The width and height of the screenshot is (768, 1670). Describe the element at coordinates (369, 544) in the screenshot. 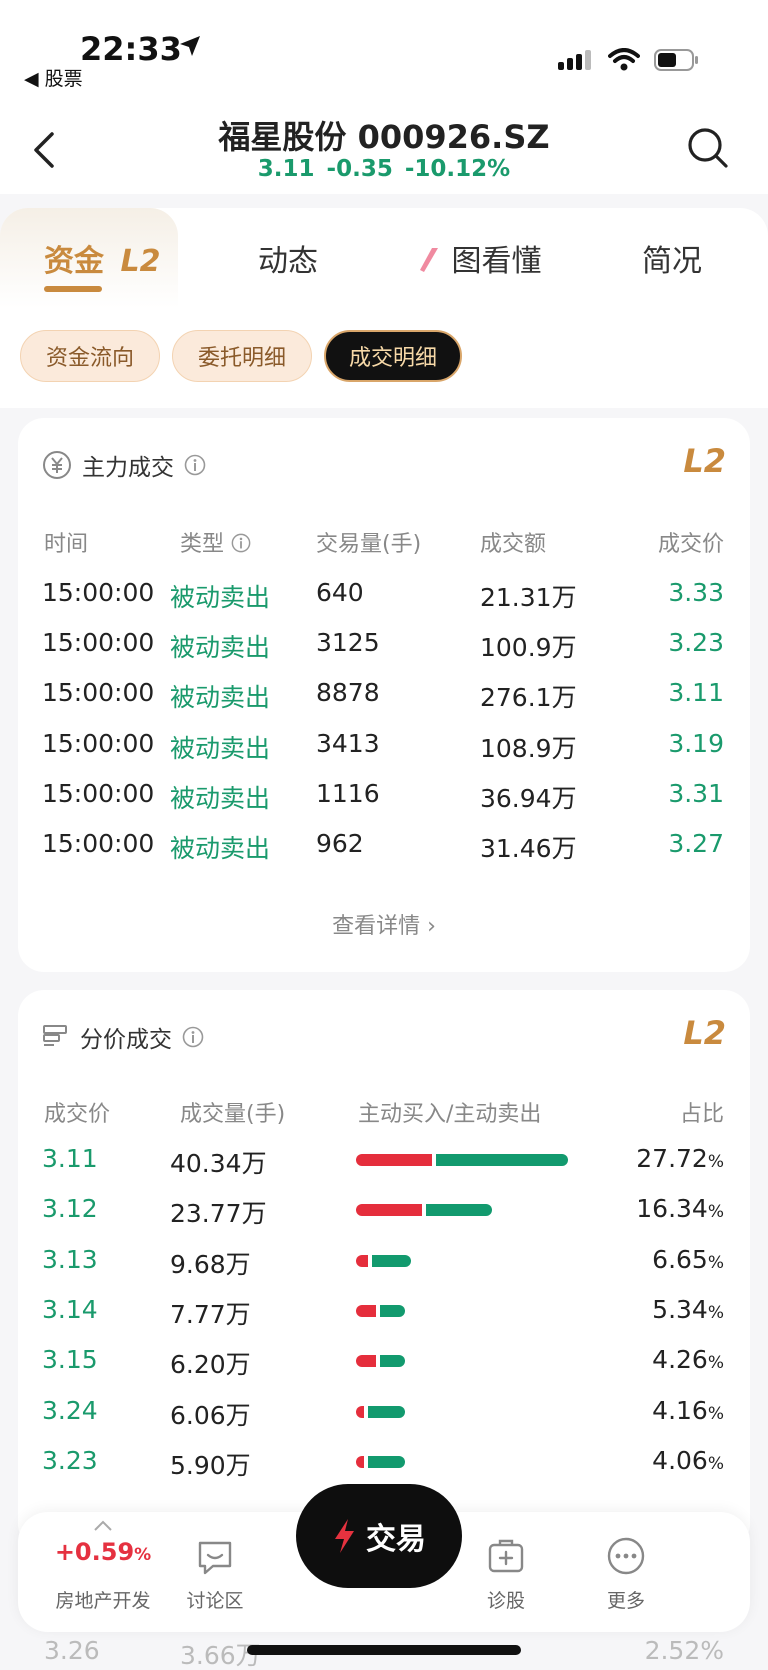

I see `col-volume: 交易量(手)` at that location.